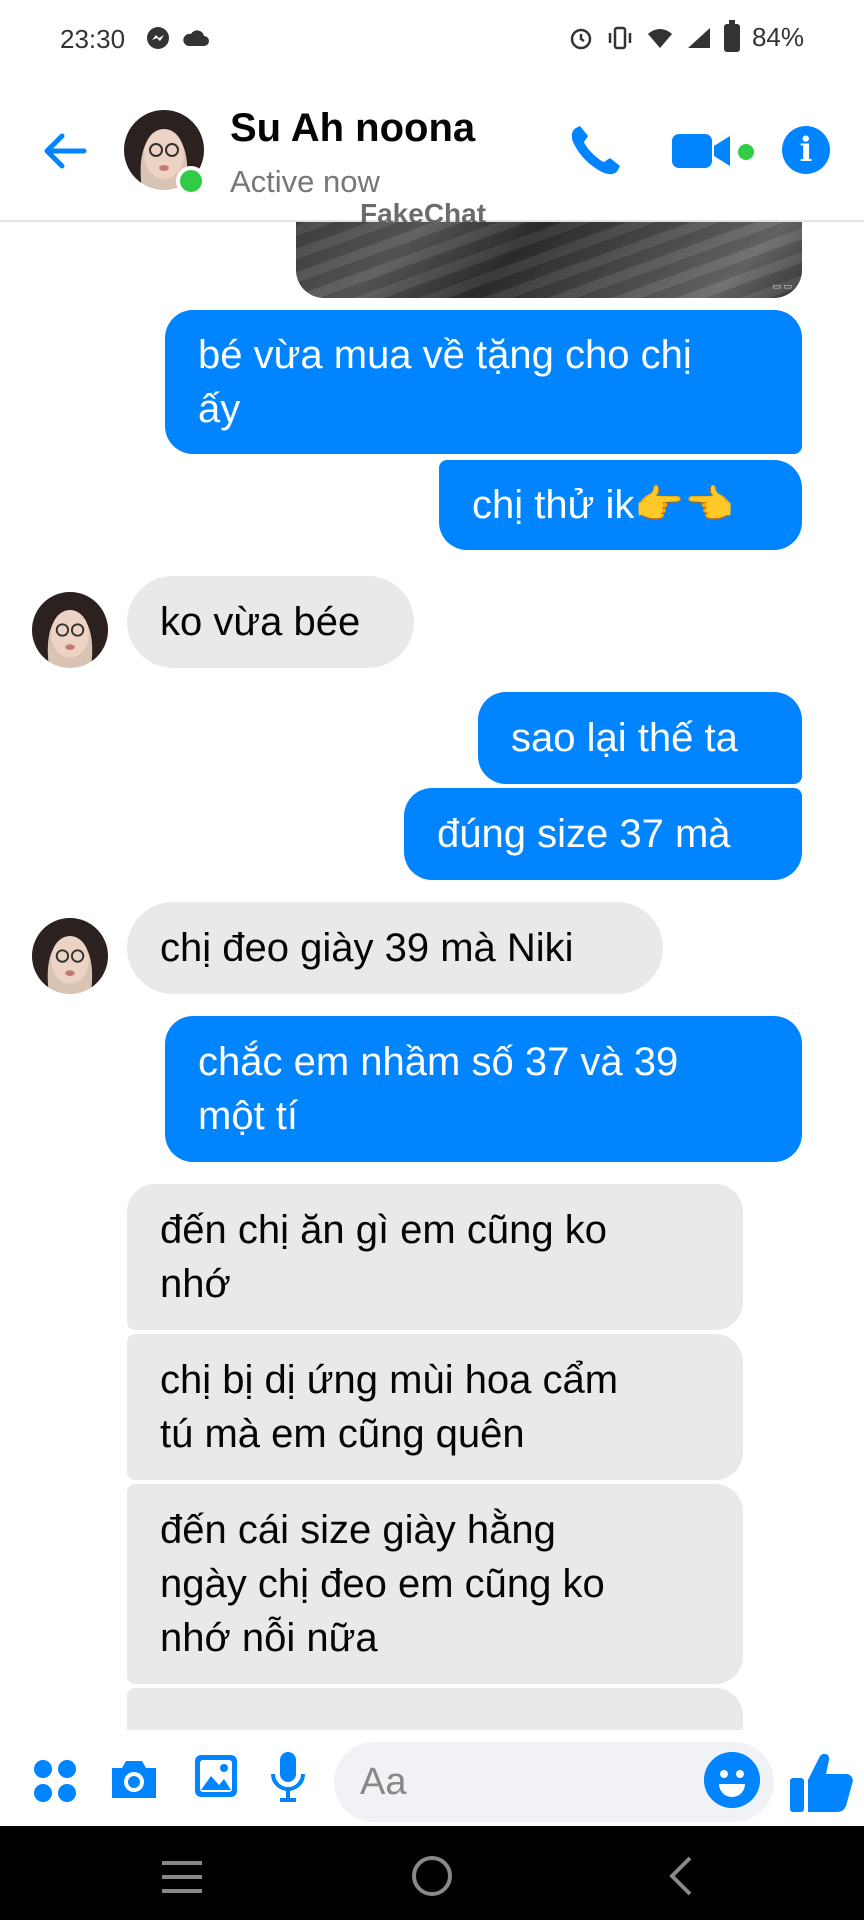 This screenshot has height=1920, width=864. Describe the element at coordinates (483, 382) in the screenshot. I see `message-bubble-outgoing: bé vừa mua về tặng cho chị ấy` at that location.